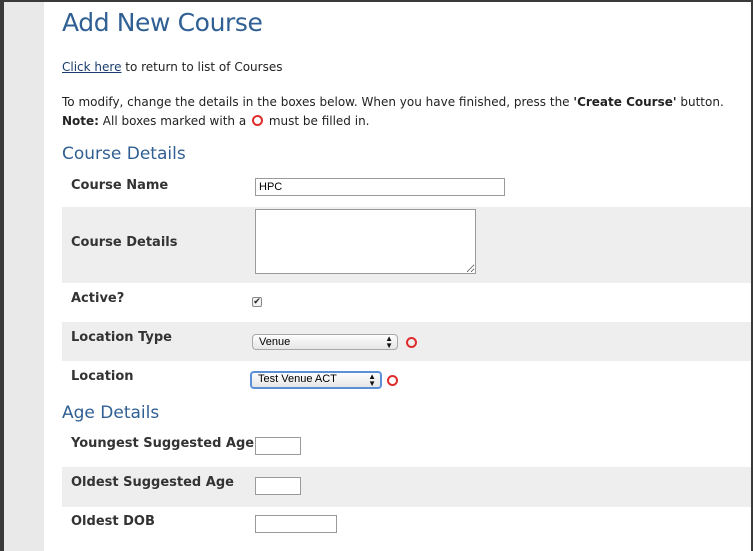 The height and width of the screenshot is (551, 753). Describe the element at coordinates (406, 448) in the screenshot. I see `youngest-age-row: Youngest Suggested Age` at that location.